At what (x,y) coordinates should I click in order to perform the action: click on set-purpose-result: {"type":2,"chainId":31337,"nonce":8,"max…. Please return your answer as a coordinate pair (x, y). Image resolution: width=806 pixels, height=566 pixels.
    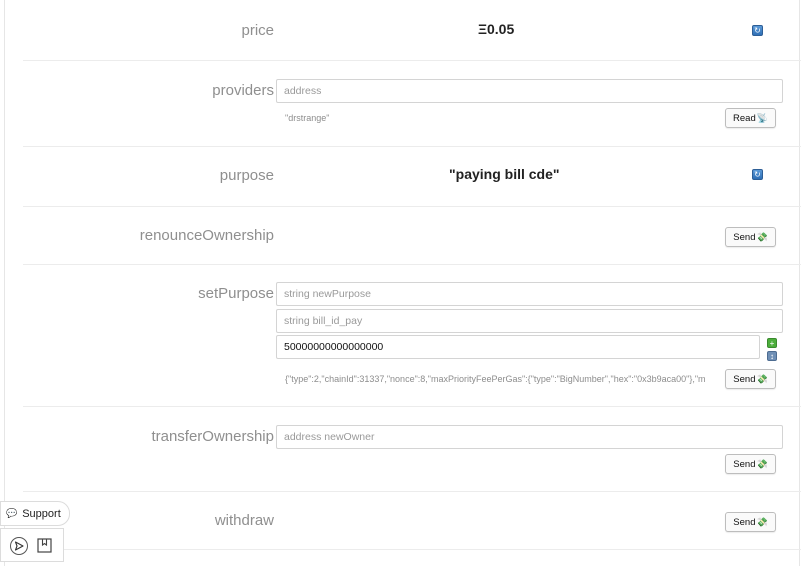
    Looking at the image, I should click on (495, 379).